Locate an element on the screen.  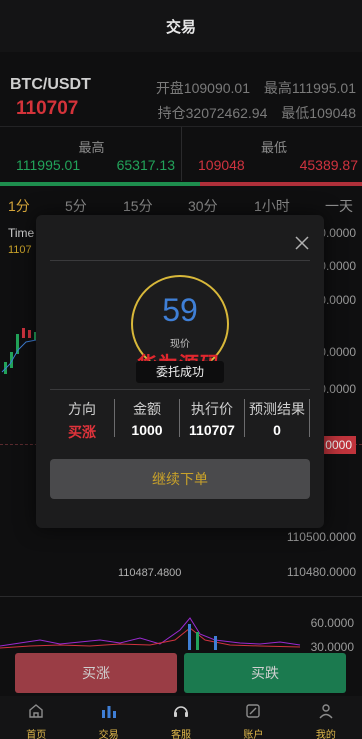
forecast-header: 预测结果 is located at coordinates (277, 409).